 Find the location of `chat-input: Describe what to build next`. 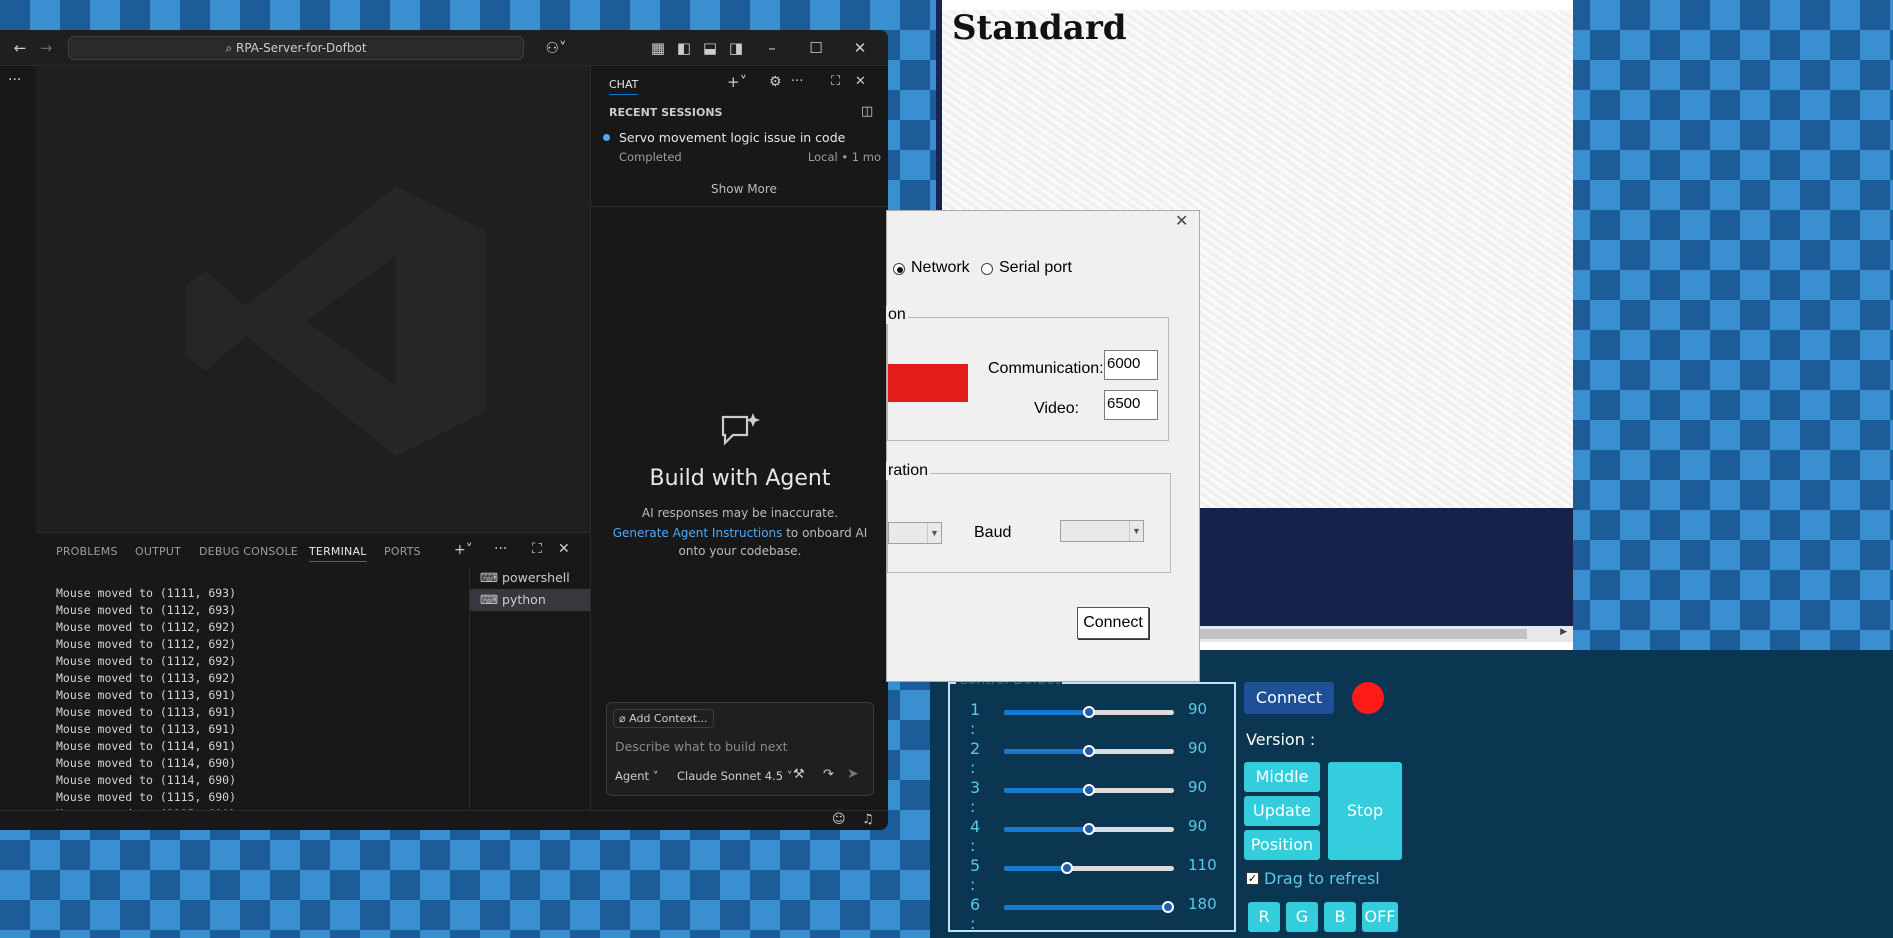

chat-input: Describe what to build next is located at coordinates (701, 746).